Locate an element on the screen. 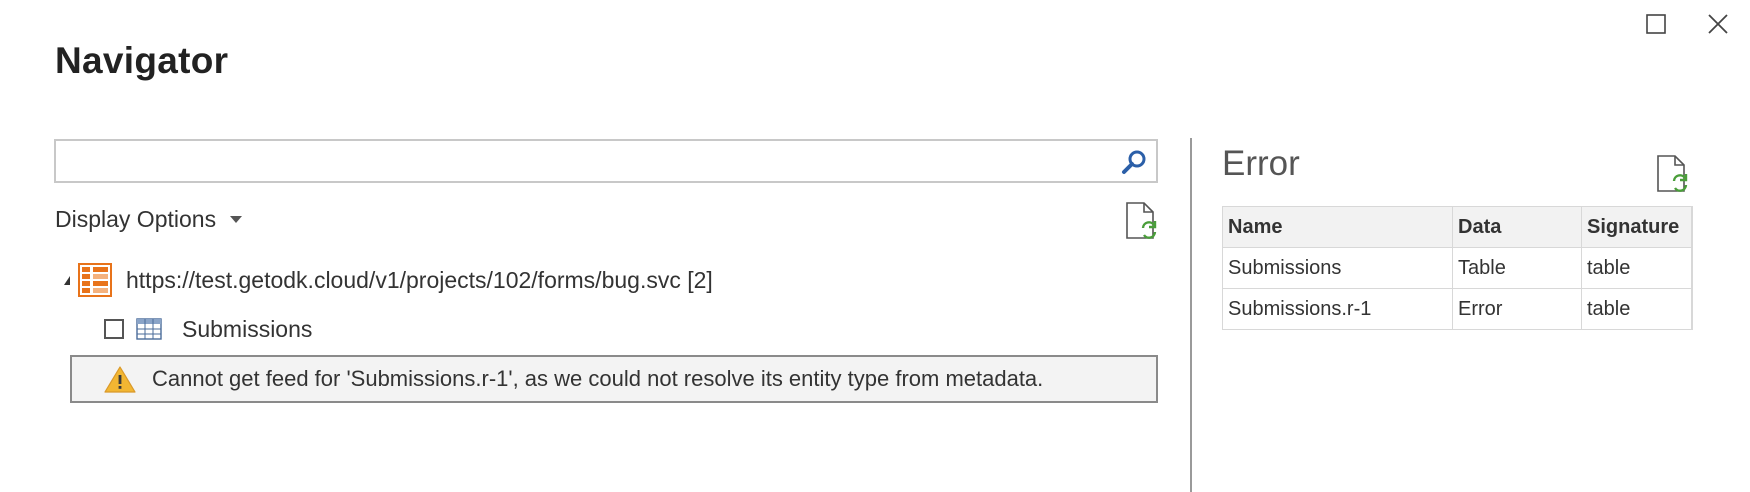 The height and width of the screenshot is (492, 1750). pane-divider is located at coordinates (1191, 315).